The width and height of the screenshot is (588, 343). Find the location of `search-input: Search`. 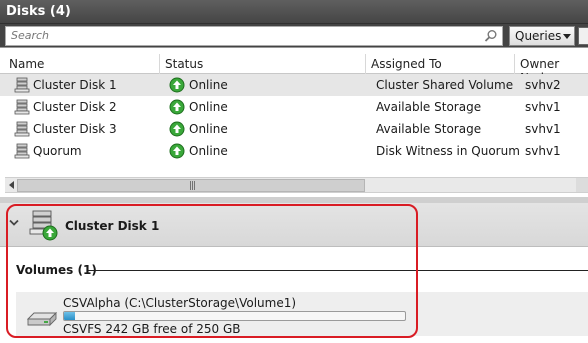

search-input: Search is located at coordinates (254, 36).